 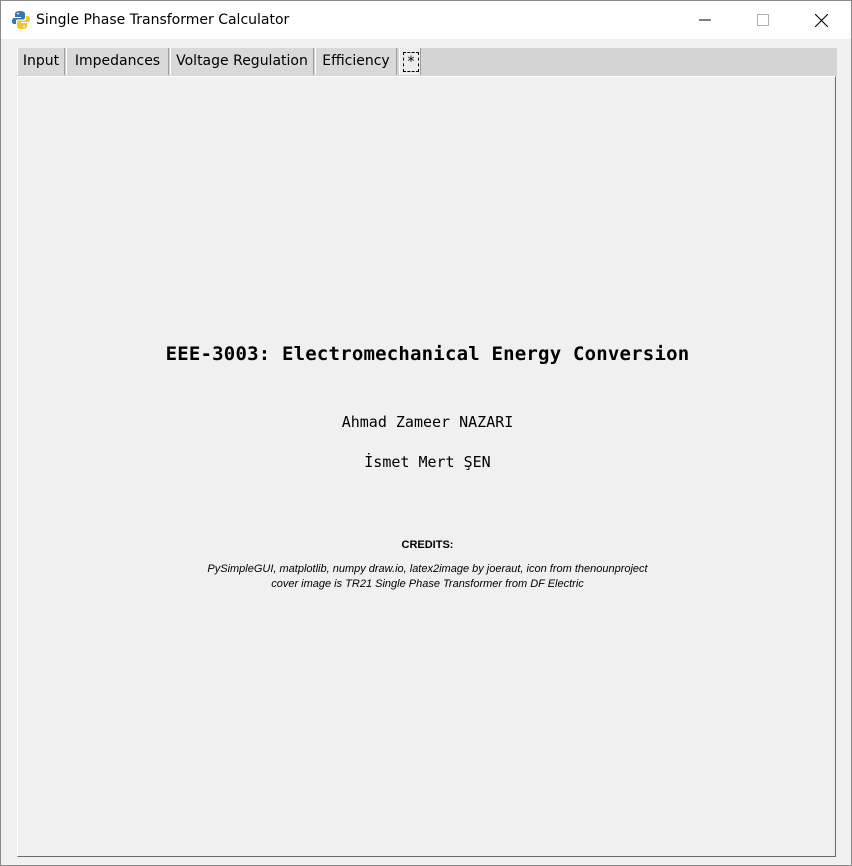 I want to click on author-name: Ahmad Zameer NAZARI, so click(x=427, y=422).